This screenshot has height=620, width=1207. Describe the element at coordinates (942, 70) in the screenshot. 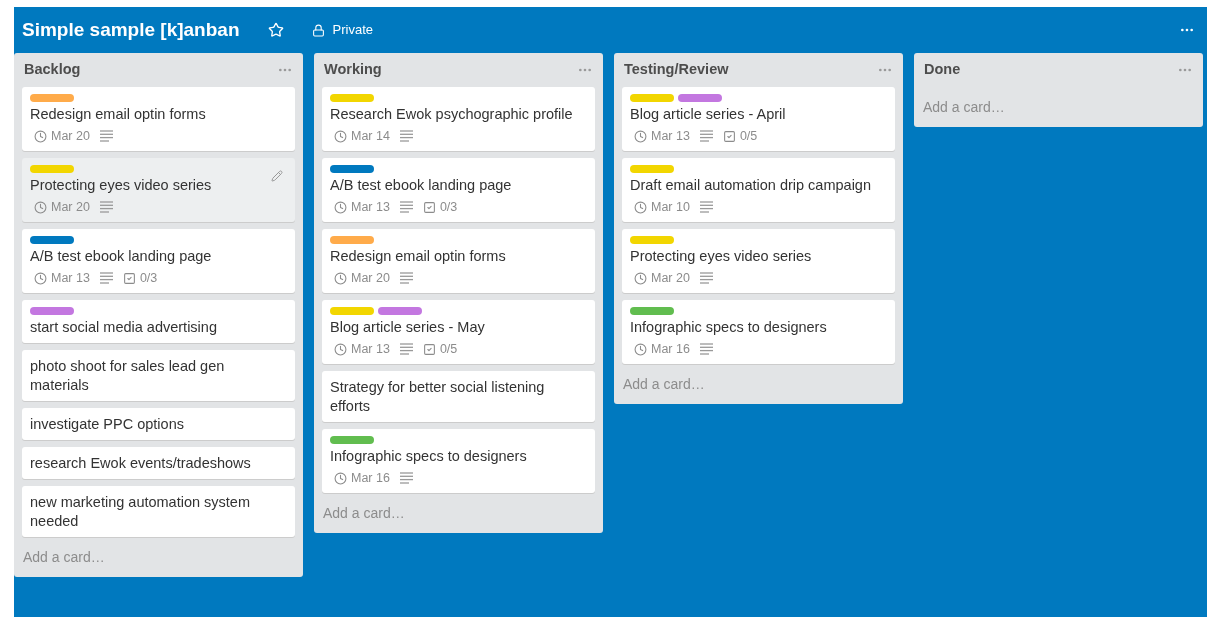

I see `list-title: Done` at that location.